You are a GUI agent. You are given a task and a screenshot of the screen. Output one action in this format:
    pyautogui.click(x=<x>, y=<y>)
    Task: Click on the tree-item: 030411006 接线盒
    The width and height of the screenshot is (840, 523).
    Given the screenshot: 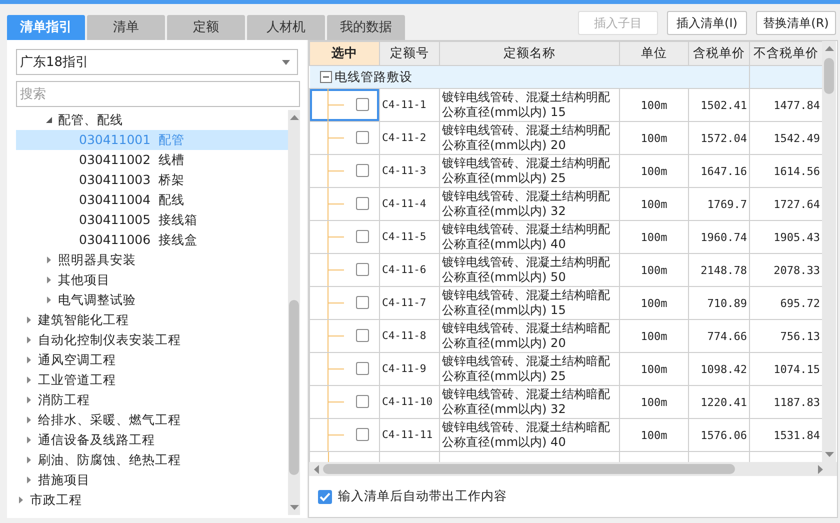 What is the action you would take?
    pyautogui.click(x=152, y=240)
    